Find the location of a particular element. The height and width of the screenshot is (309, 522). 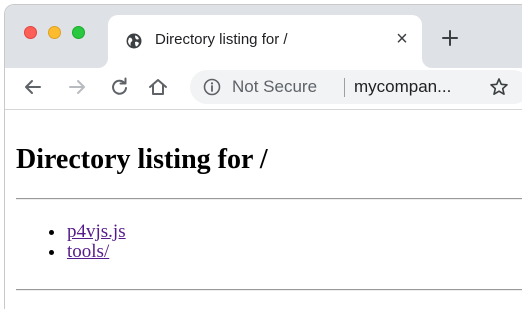

minimize-window-button is located at coordinates (54, 32).